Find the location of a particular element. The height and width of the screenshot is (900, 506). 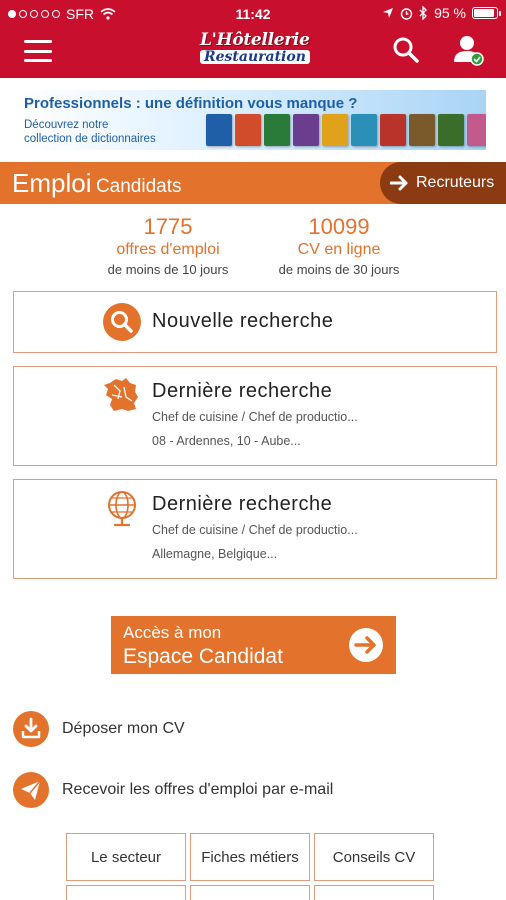

location-arrow-icon is located at coordinates (388, 13).